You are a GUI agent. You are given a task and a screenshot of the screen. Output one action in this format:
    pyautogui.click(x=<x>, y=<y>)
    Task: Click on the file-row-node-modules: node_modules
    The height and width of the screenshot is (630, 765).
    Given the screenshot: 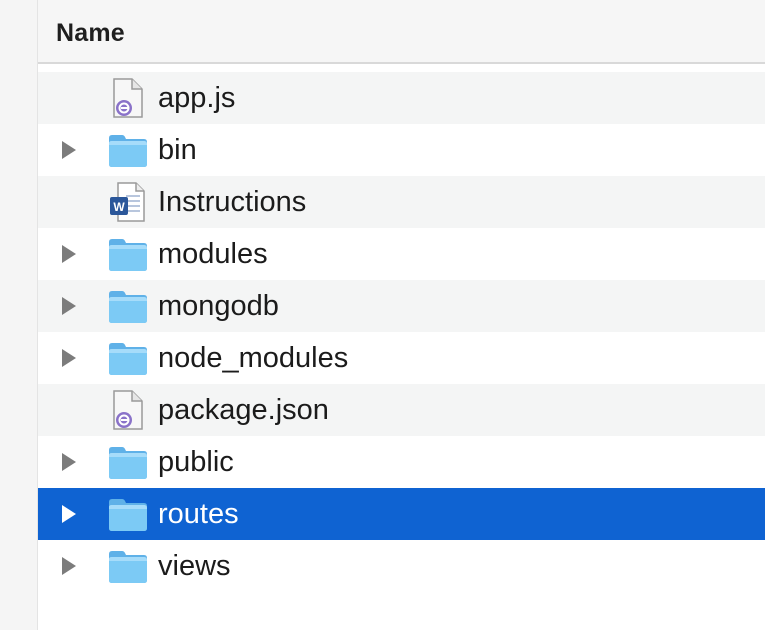 What is the action you would take?
    pyautogui.click(x=401, y=358)
    